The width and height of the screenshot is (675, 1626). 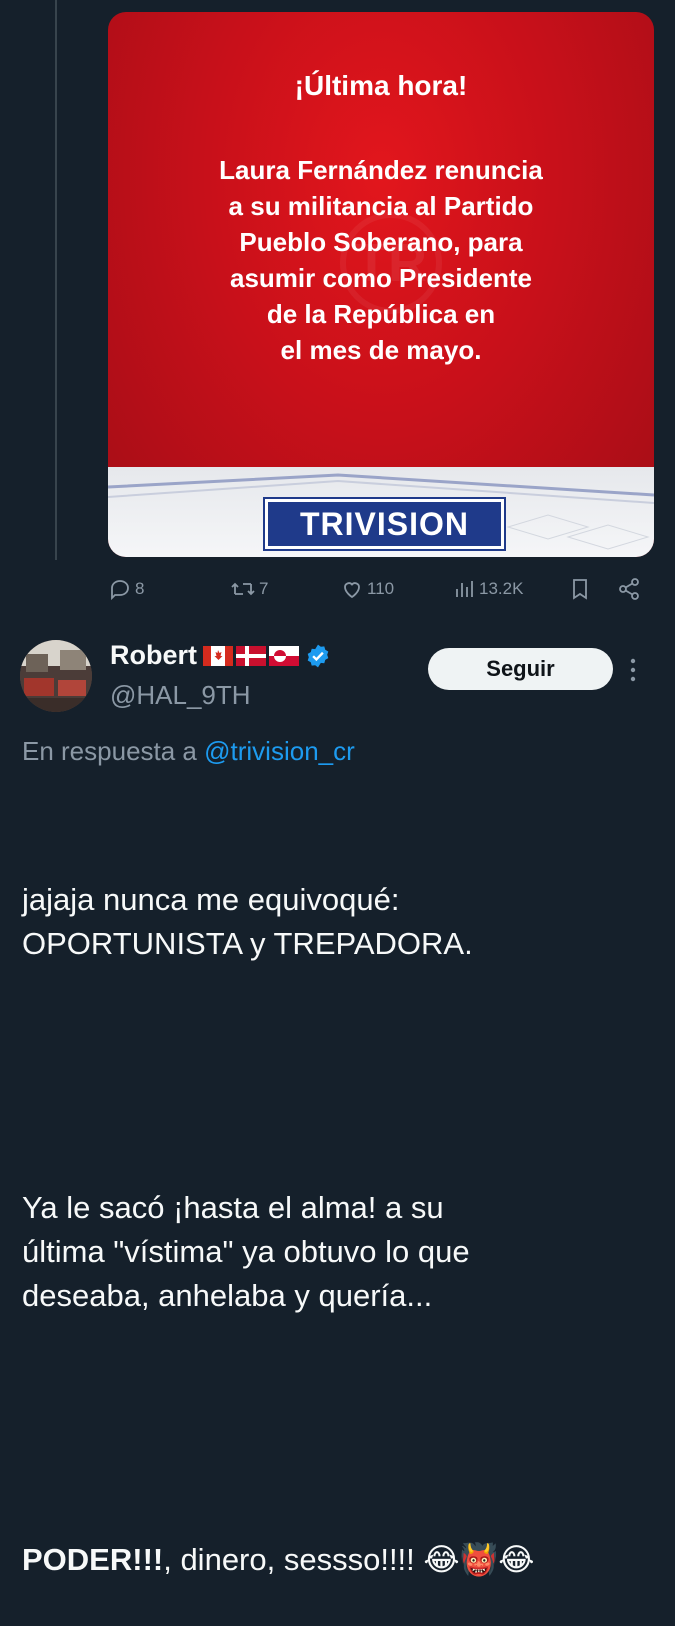 I want to click on thread-connector-line, so click(x=56, y=280).